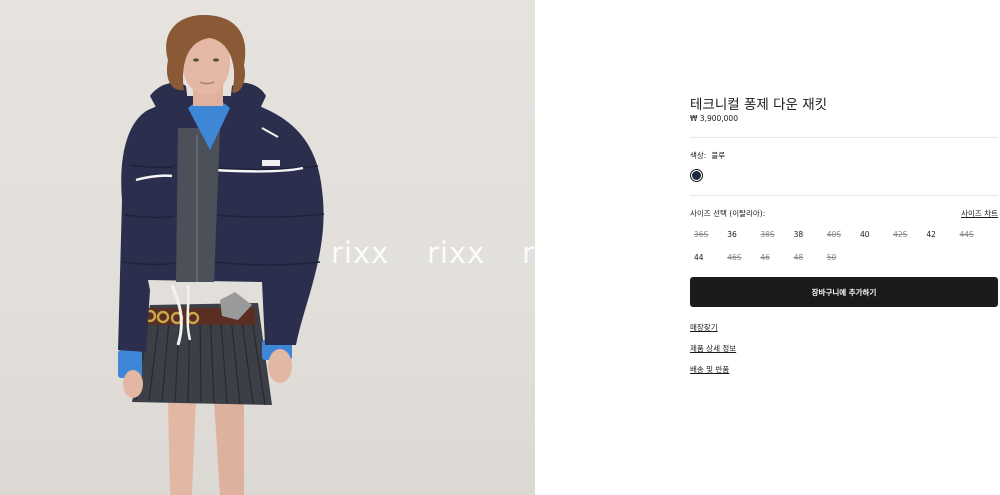 The height and width of the screenshot is (495, 1000). Describe the element at coordinates (739, 260) in the screenshot. I see `size-option: 46S` at that location.